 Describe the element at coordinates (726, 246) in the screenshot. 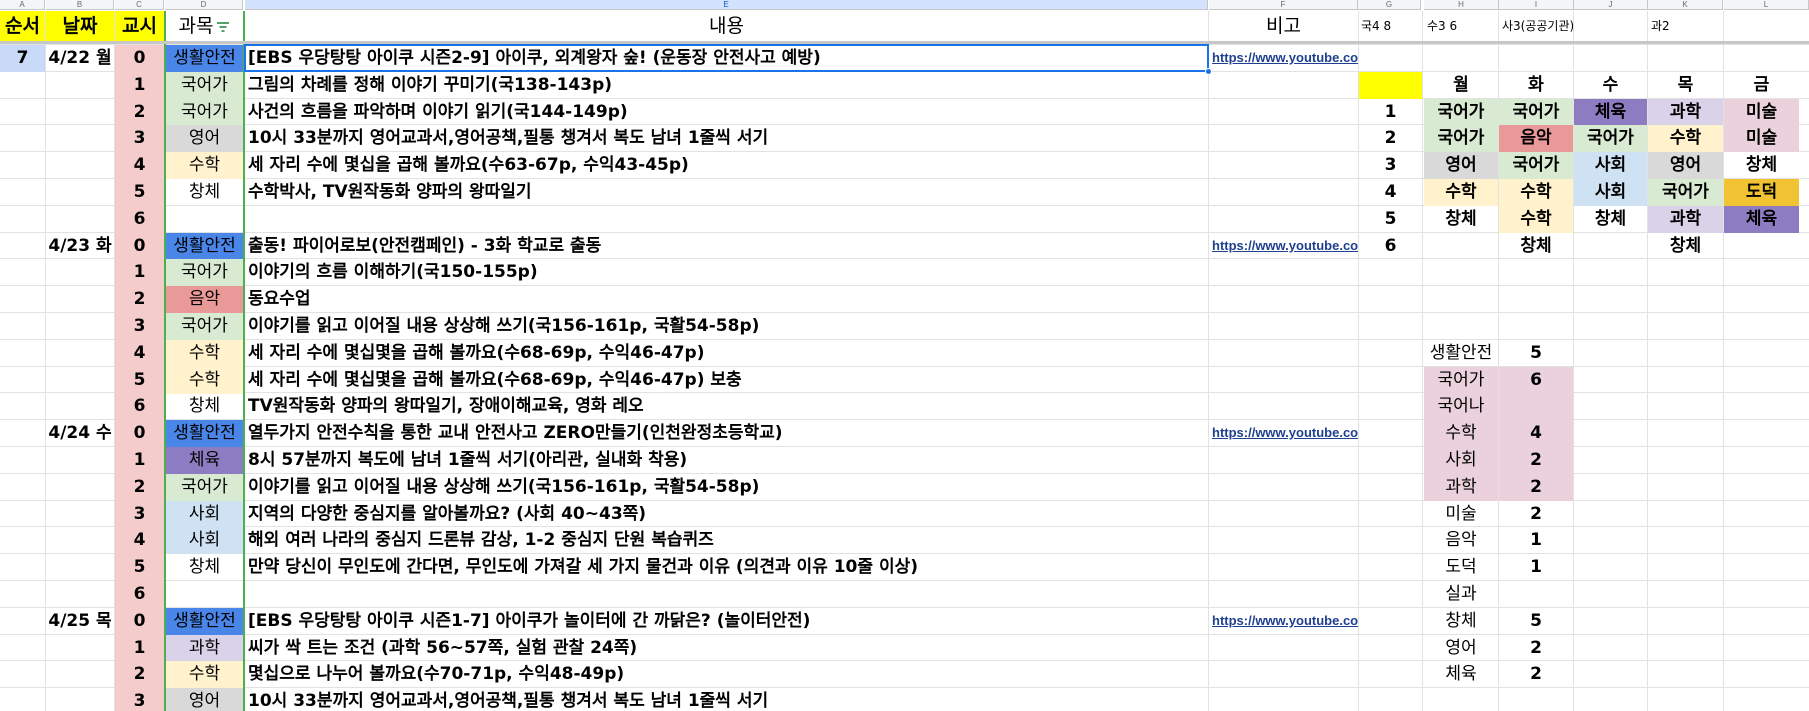

I see `content-cell: 출동! 파이어로보(안전캠페인) - 3화 학교로 출동` at that location.